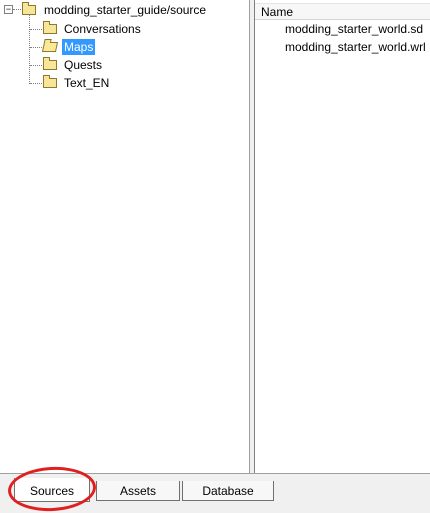 The image size is (430, 513). What do you see at coordinates (87, 83) in the screenshot?
I see `tree-node-label: Text_EN` at bounding box center [87, 83].